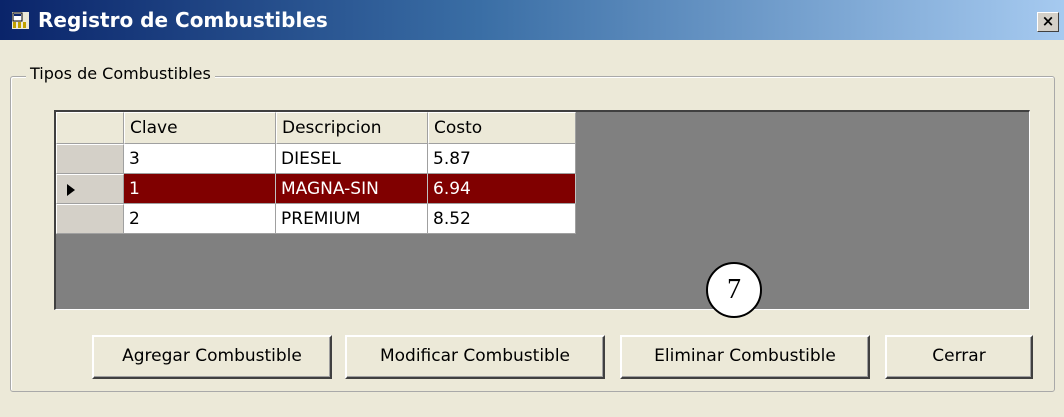 This screenshot has height=417, width=1064. Describe the element at coordinates (475, 357) in the screenshot. I see `modify-fuel-button: Modificar Combustible` at that location.